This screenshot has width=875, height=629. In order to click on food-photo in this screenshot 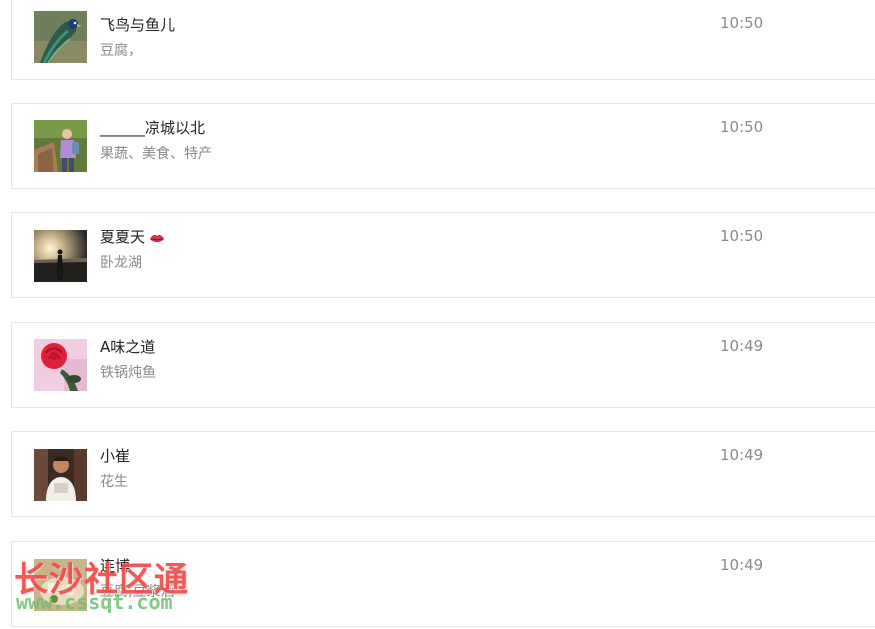, I will do `click(60, 585)`.